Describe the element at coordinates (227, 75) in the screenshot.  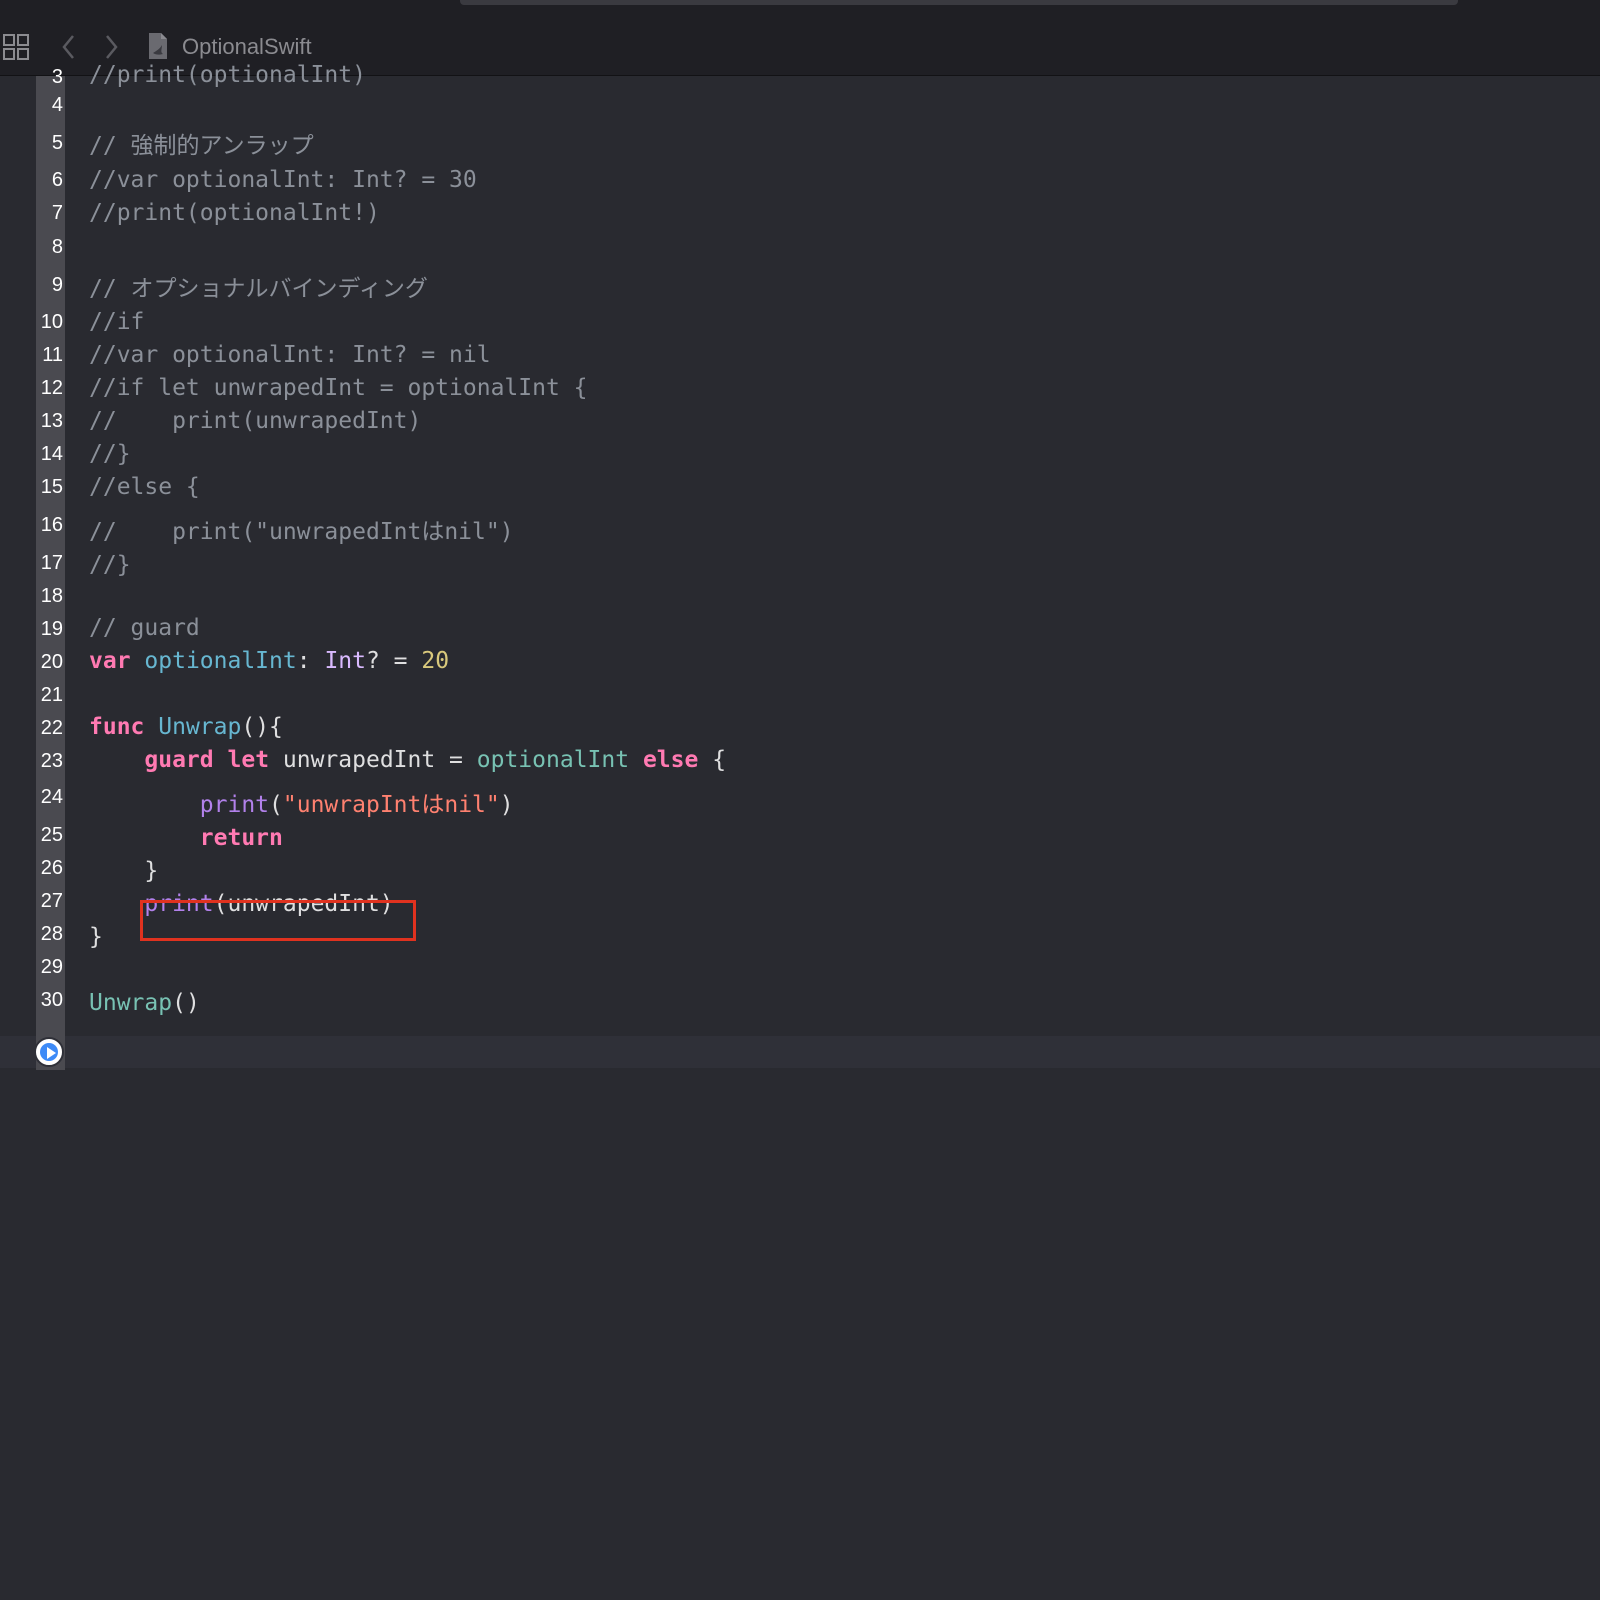
I see `code-line: //print(optionalInt)` at that location.